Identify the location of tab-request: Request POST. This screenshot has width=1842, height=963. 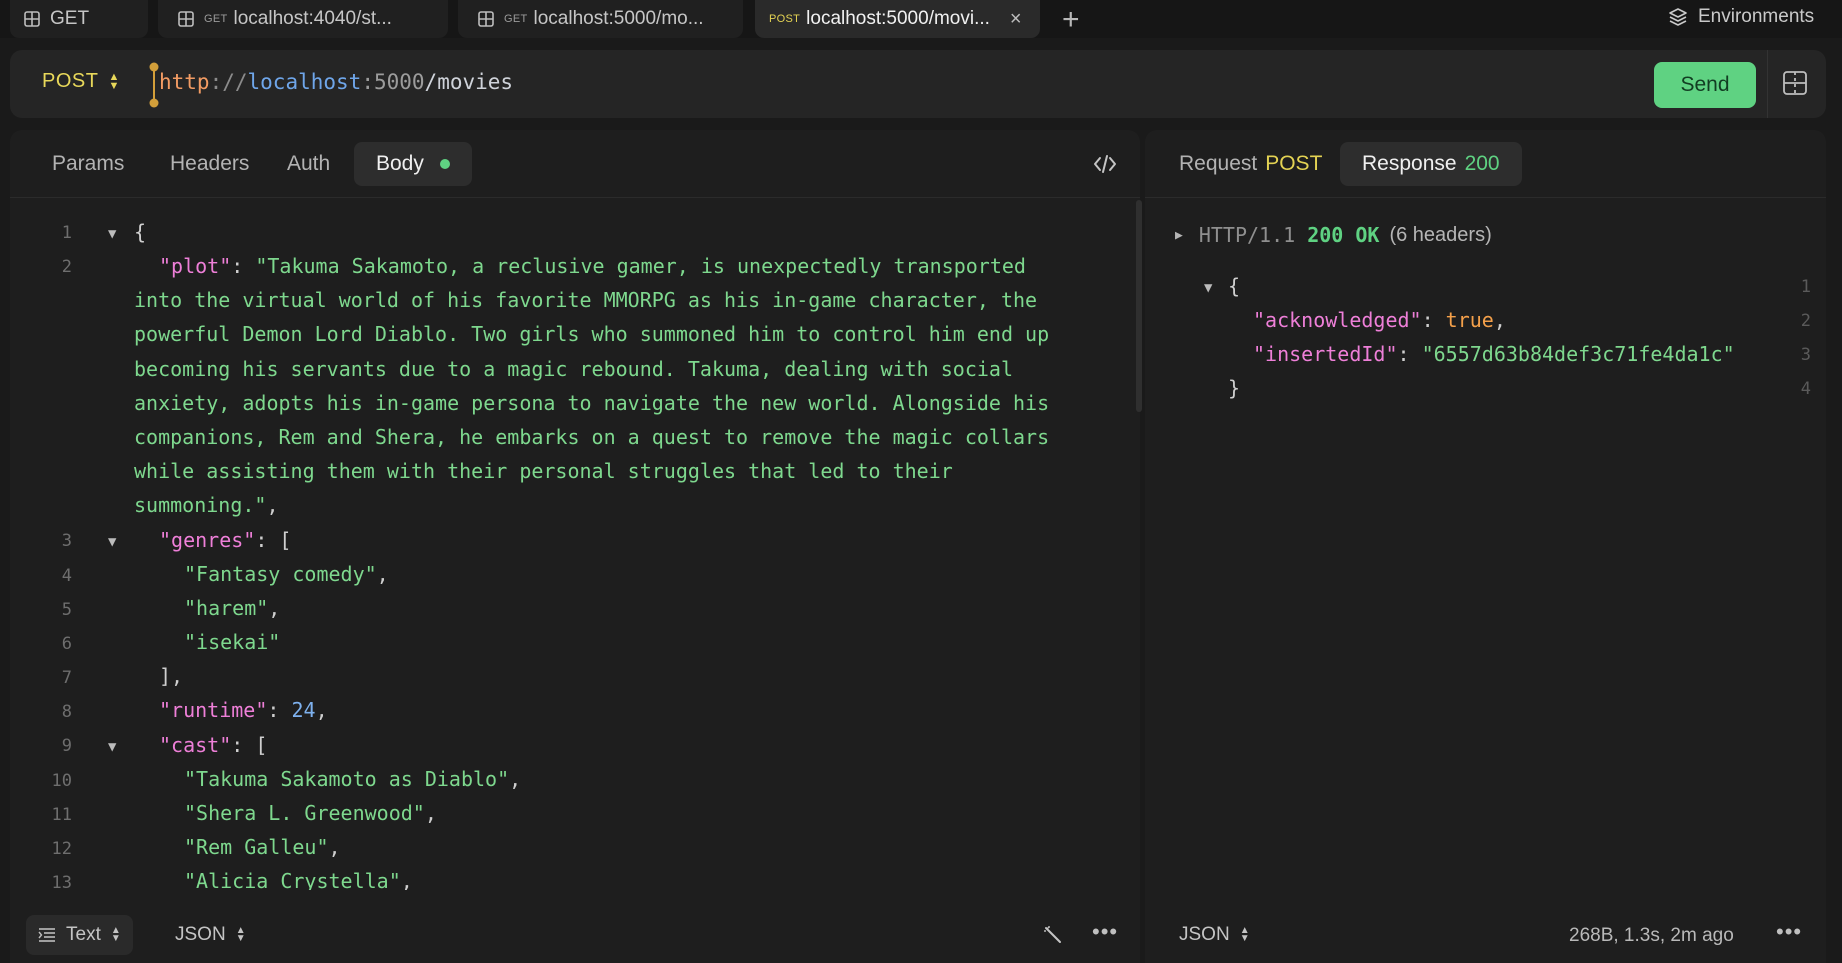
(1250, 164).